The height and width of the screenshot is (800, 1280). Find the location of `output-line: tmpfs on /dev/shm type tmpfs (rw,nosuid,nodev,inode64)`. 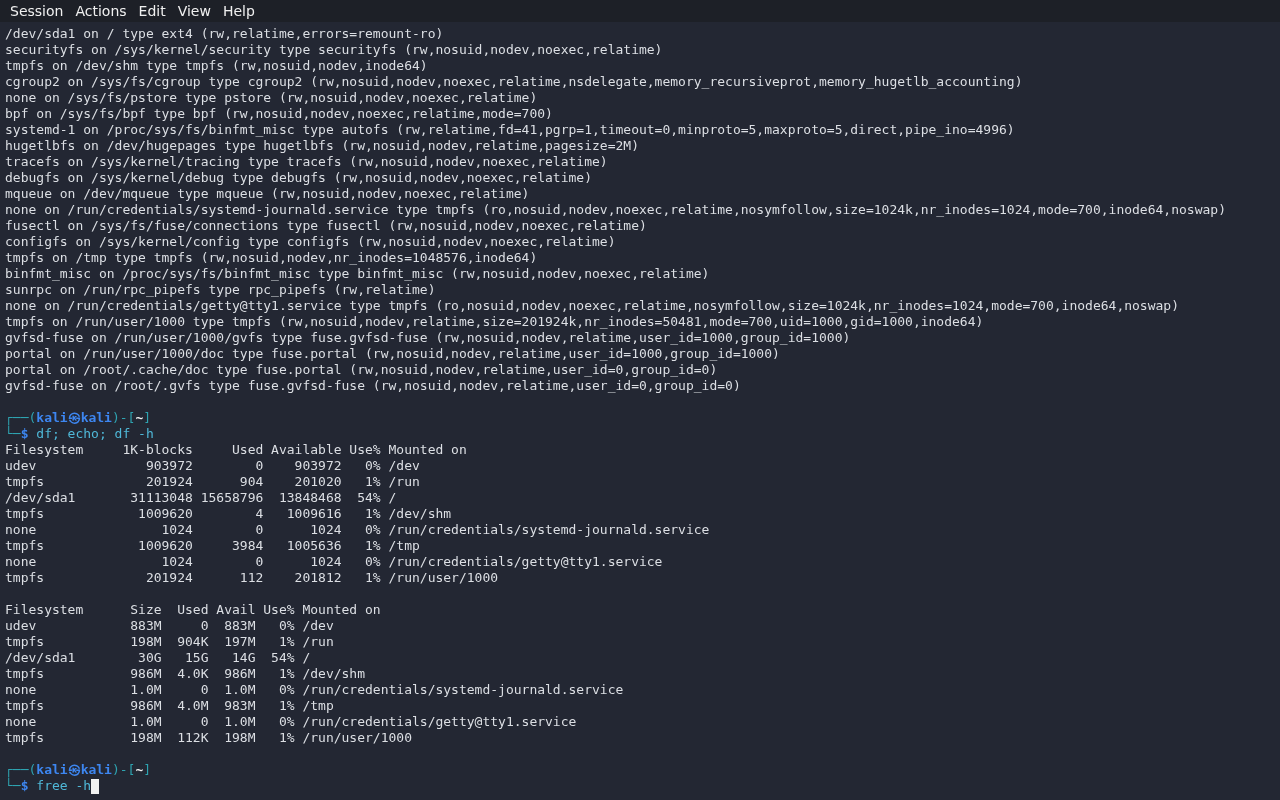

output-line: tmpfs on /dev/shm type tmpfs (rw,nosuid,nodev,inode64) is located at coordinates (216, 65).